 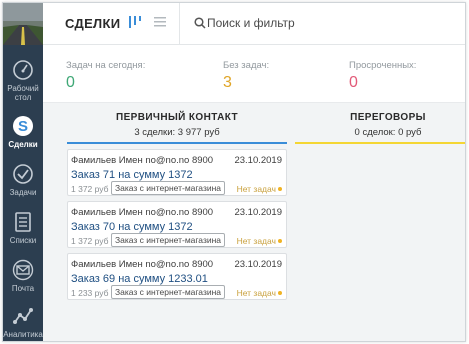 I want to click on sidebar-item-label: стол, so click(x=23, y=97).